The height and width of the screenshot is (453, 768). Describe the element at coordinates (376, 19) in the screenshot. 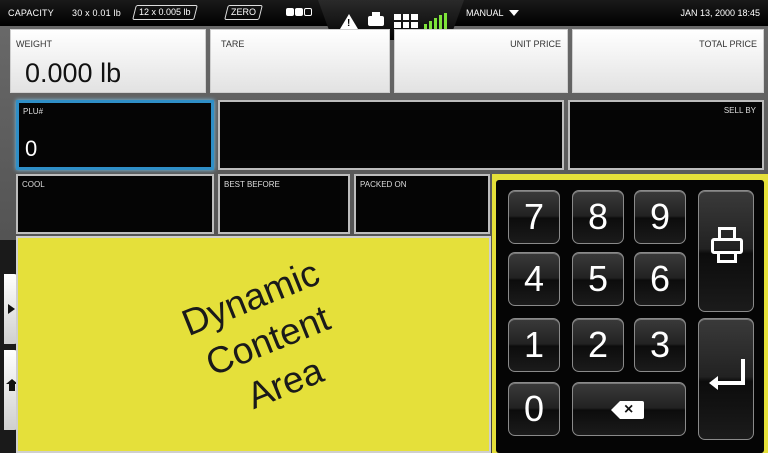

I see `printer-icon` at that location.